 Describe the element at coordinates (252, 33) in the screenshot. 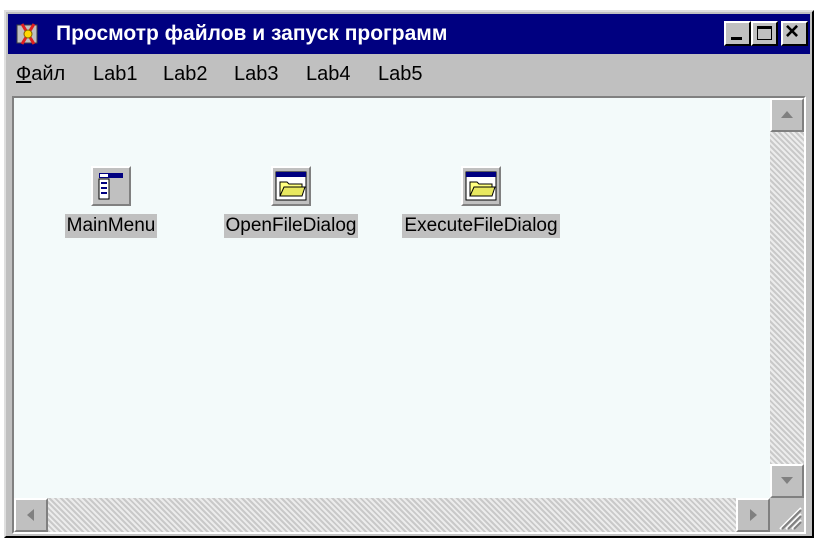

I see `window-title: Просмотр файлов и запуск программ` at that location.